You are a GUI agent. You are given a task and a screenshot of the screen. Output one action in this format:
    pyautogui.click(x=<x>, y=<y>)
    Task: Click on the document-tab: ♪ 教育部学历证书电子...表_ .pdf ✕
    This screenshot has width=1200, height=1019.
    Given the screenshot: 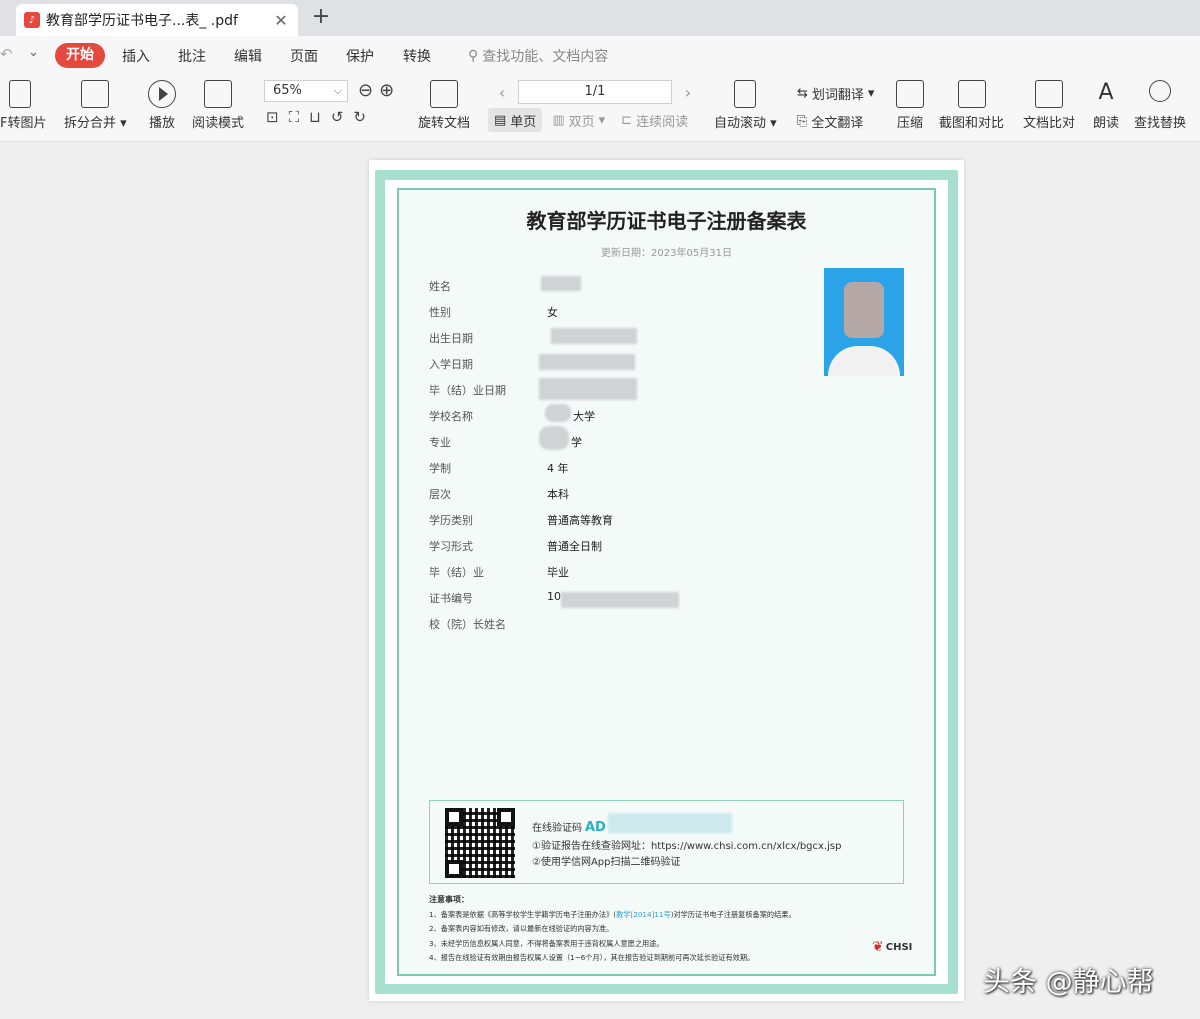 What is the action you would take?
    pyautogui.click(x=157, y=20)
    